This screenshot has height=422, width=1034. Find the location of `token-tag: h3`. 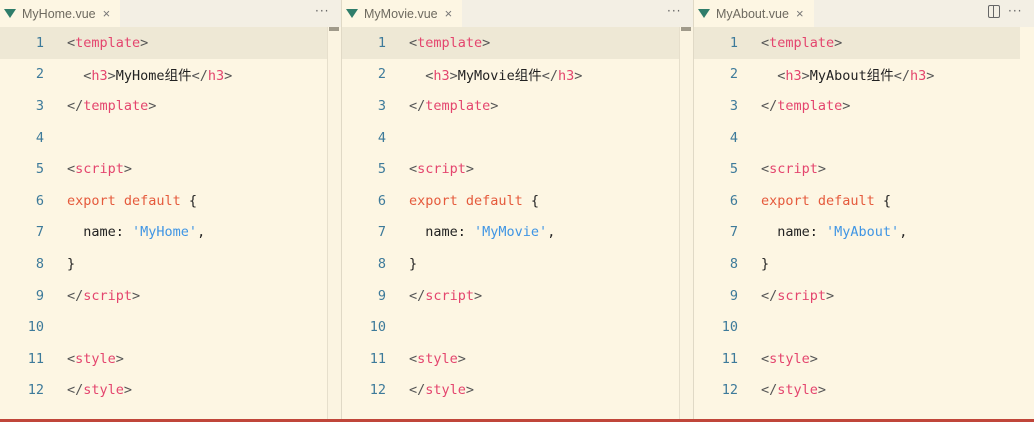

token-tag: h3 is located at coordinates (793, 76).